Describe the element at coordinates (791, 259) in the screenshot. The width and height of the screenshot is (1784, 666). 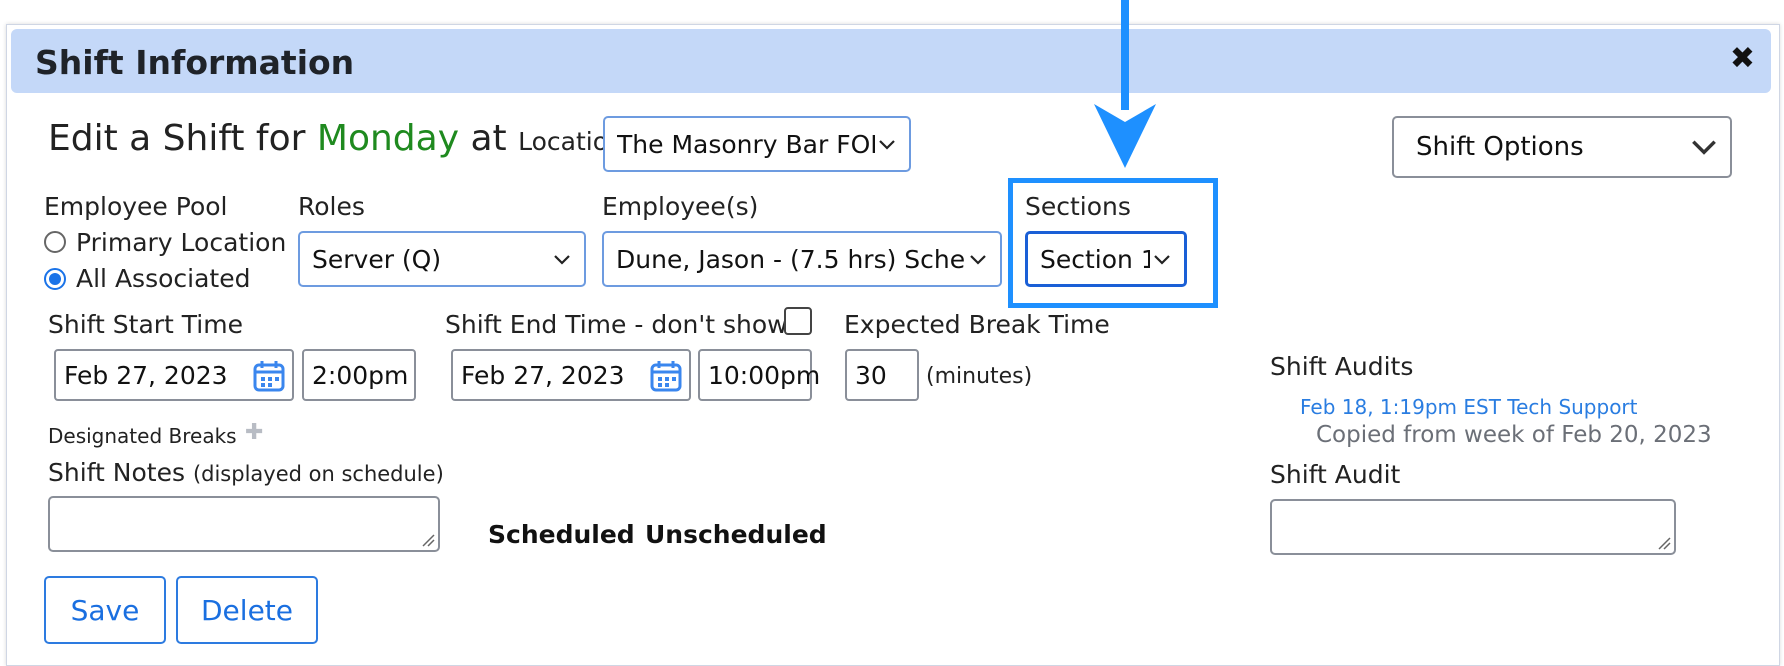
I see `employees-select-value: Dune, Jason - (7.5 hrs) Scheduled` at that location.